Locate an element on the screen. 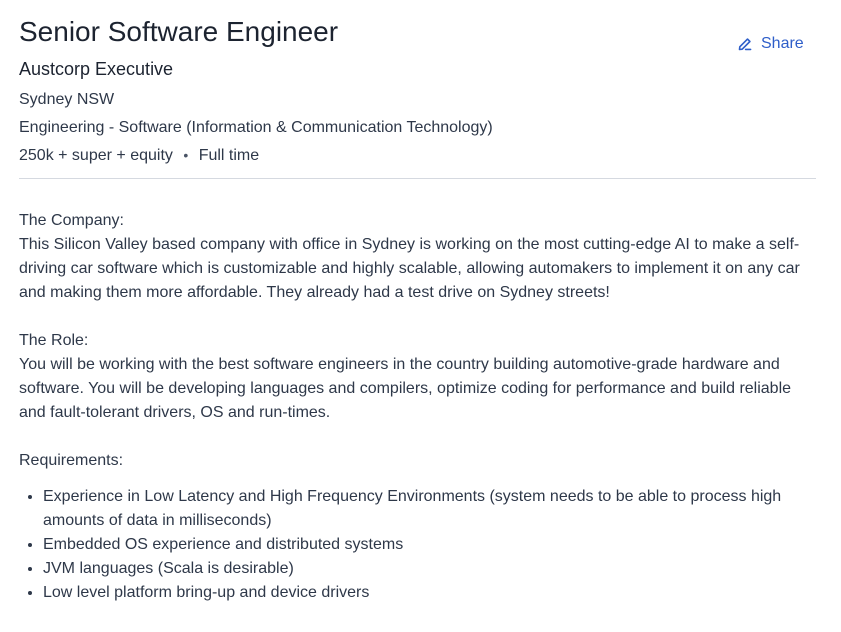  job-title: Senior Software Engineer is located at coordinates (179, 31).